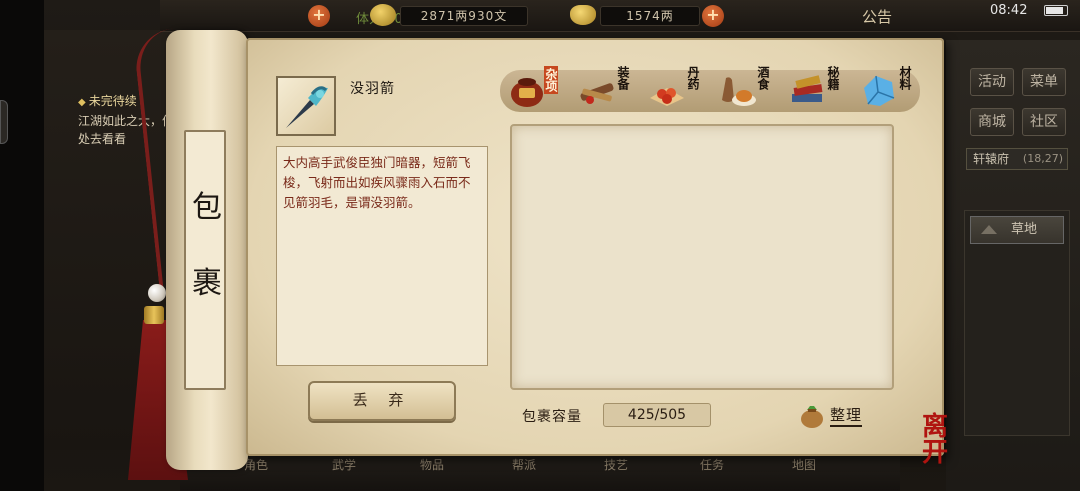  I want to click on tab-equipment: 装备, so click(606, 90).